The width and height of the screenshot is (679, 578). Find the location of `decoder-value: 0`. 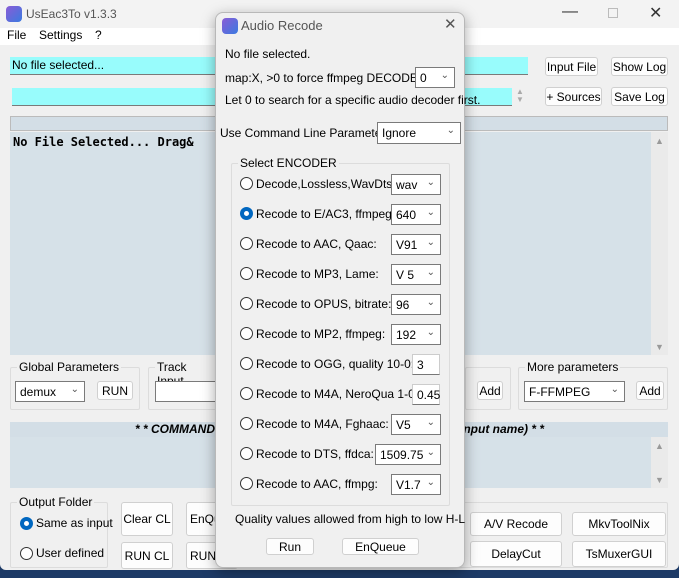

decoder-value: 0 is located at coordinates (423, 77).